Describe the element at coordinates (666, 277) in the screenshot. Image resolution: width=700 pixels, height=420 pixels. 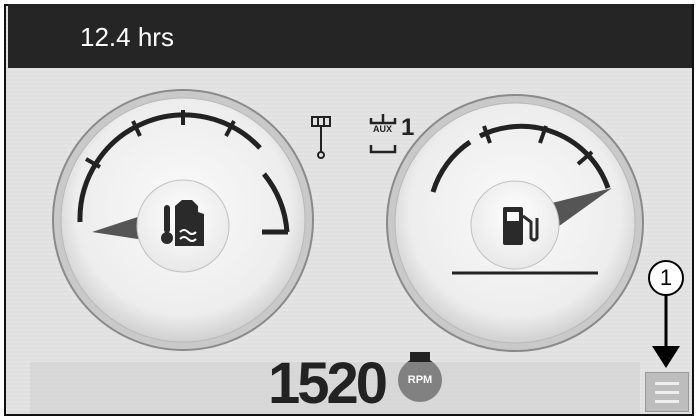
I see `callout-number: 1` at that location.